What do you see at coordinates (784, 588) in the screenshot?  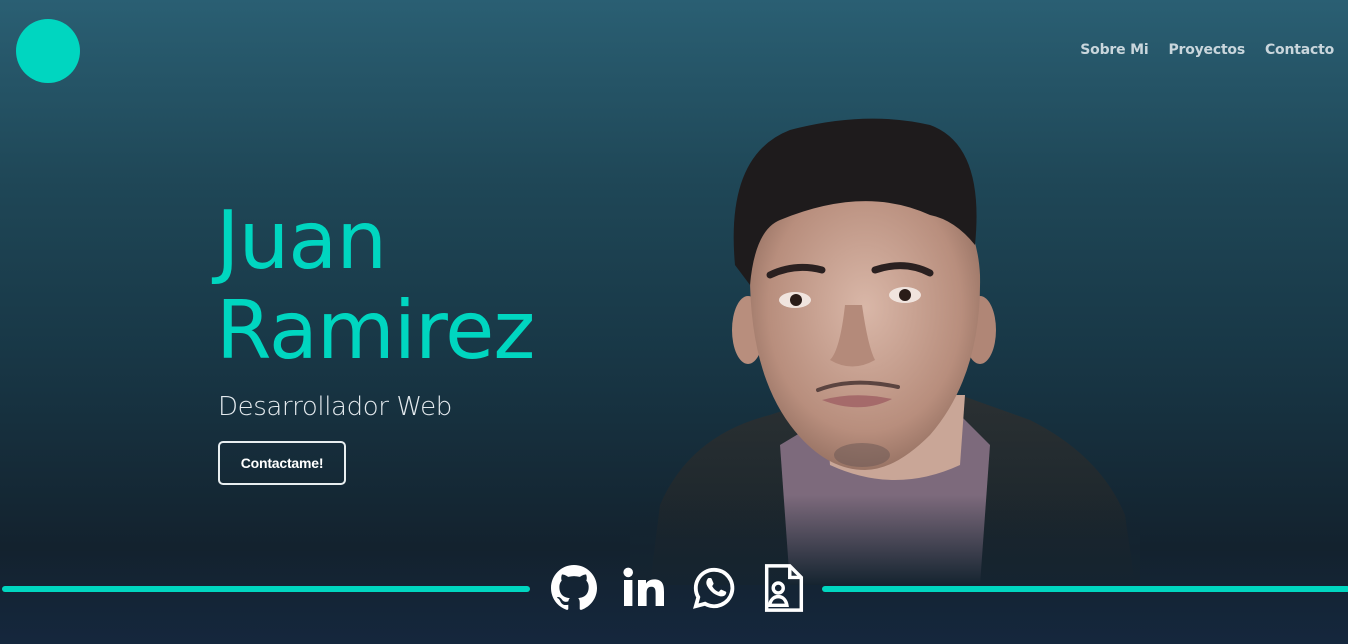 I see `resume-icon` at bounding box center [784, 588].